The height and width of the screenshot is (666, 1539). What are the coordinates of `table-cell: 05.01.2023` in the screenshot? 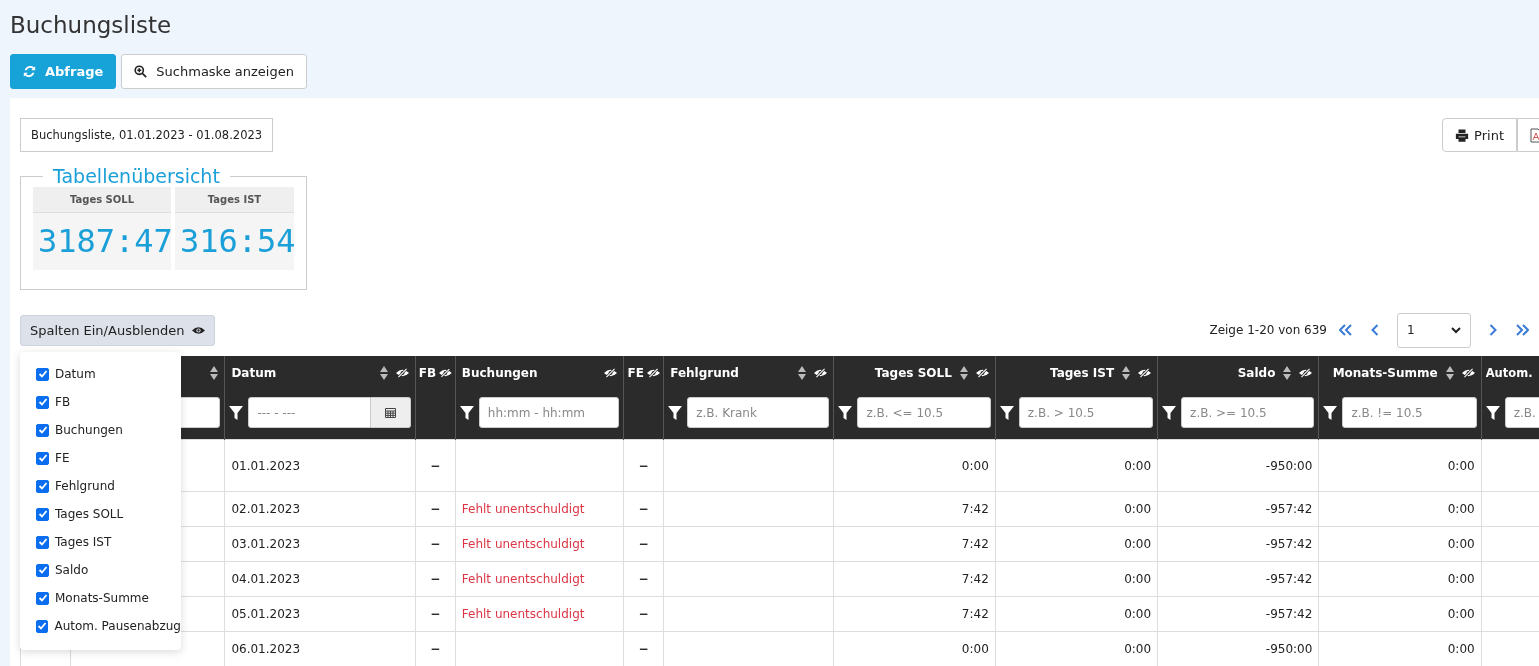 It's located at (266, 614).